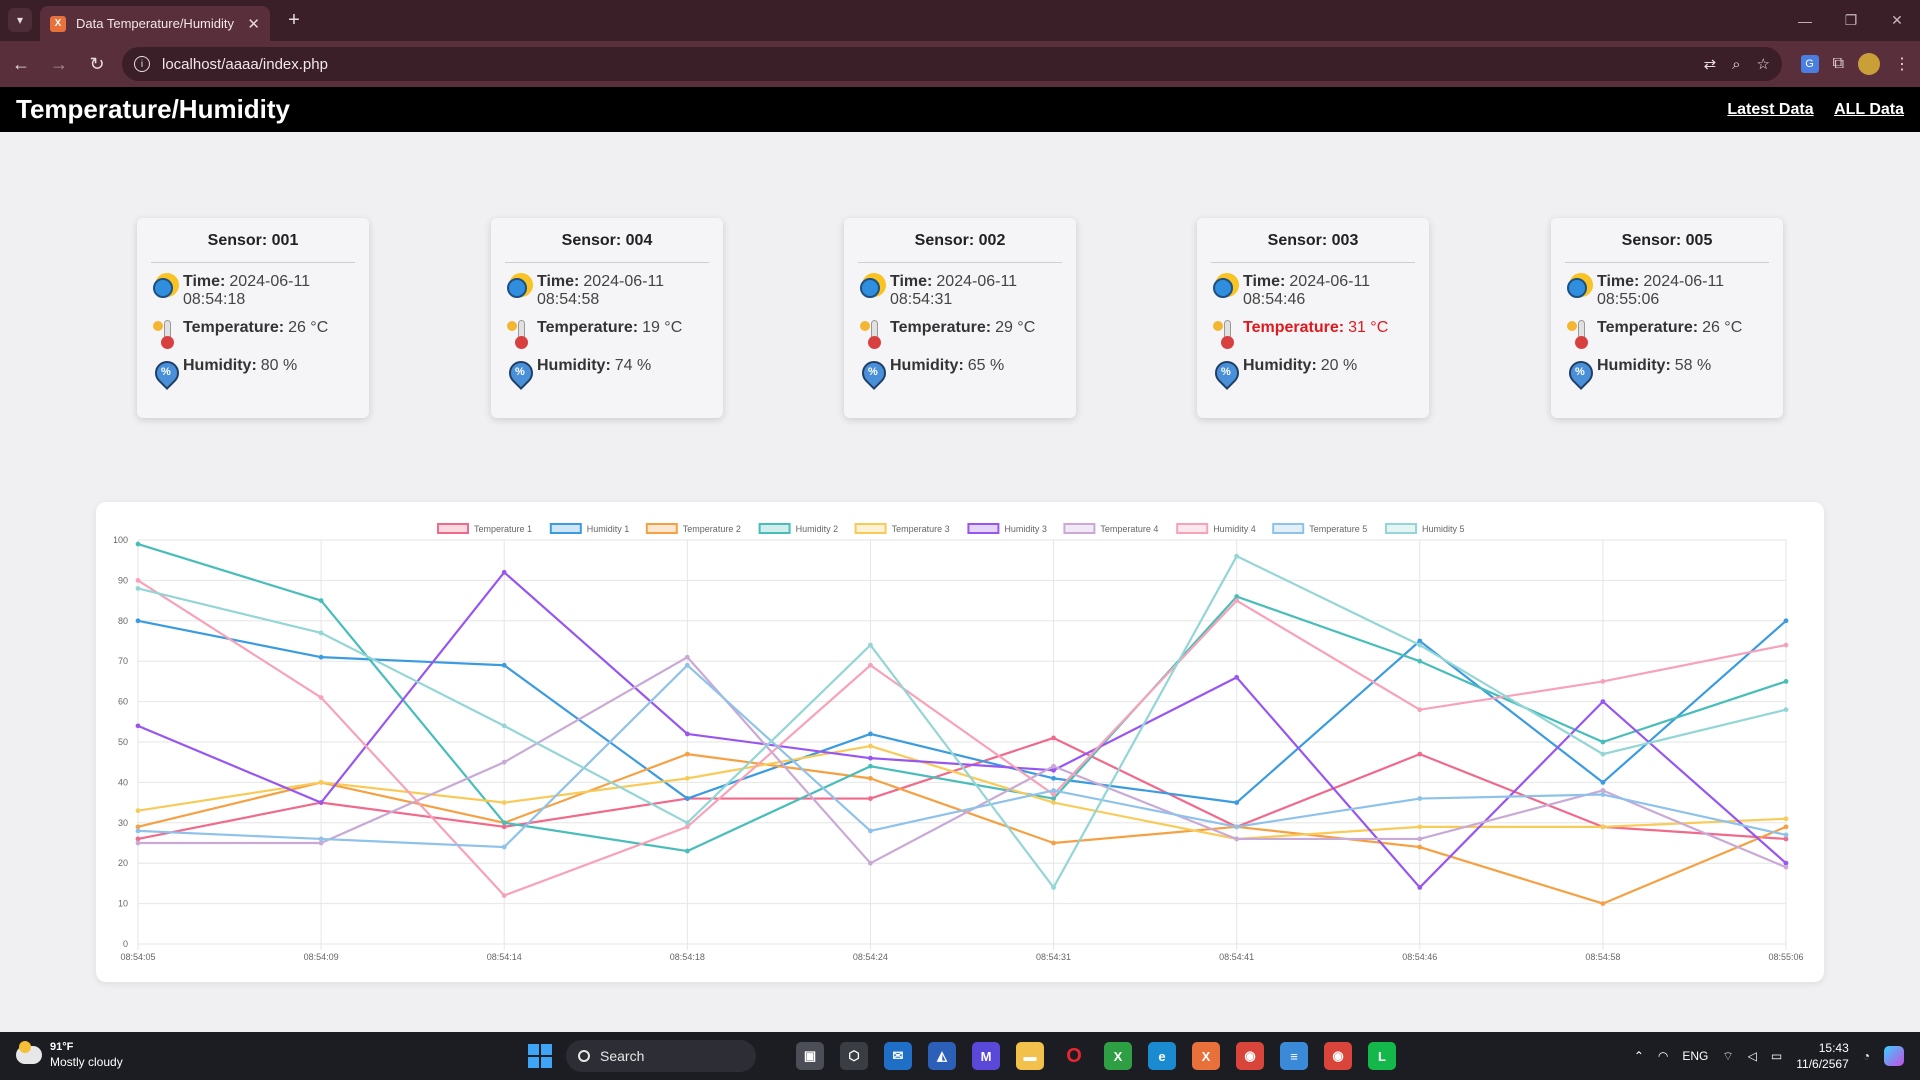  I want to click on address-bar: i localhost/aaaa/index.php ⇄ ⌕ ☆, so click(952, 64).